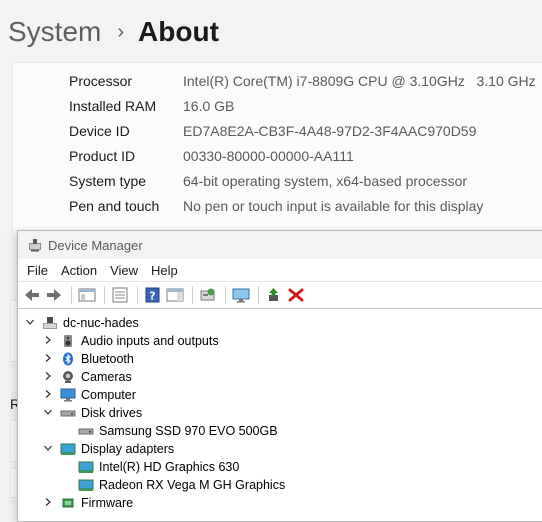 The width and height of the screenshot is (542, 522). I want to click on tree-node-root: dc-nuc-hades, so click(81, 323).